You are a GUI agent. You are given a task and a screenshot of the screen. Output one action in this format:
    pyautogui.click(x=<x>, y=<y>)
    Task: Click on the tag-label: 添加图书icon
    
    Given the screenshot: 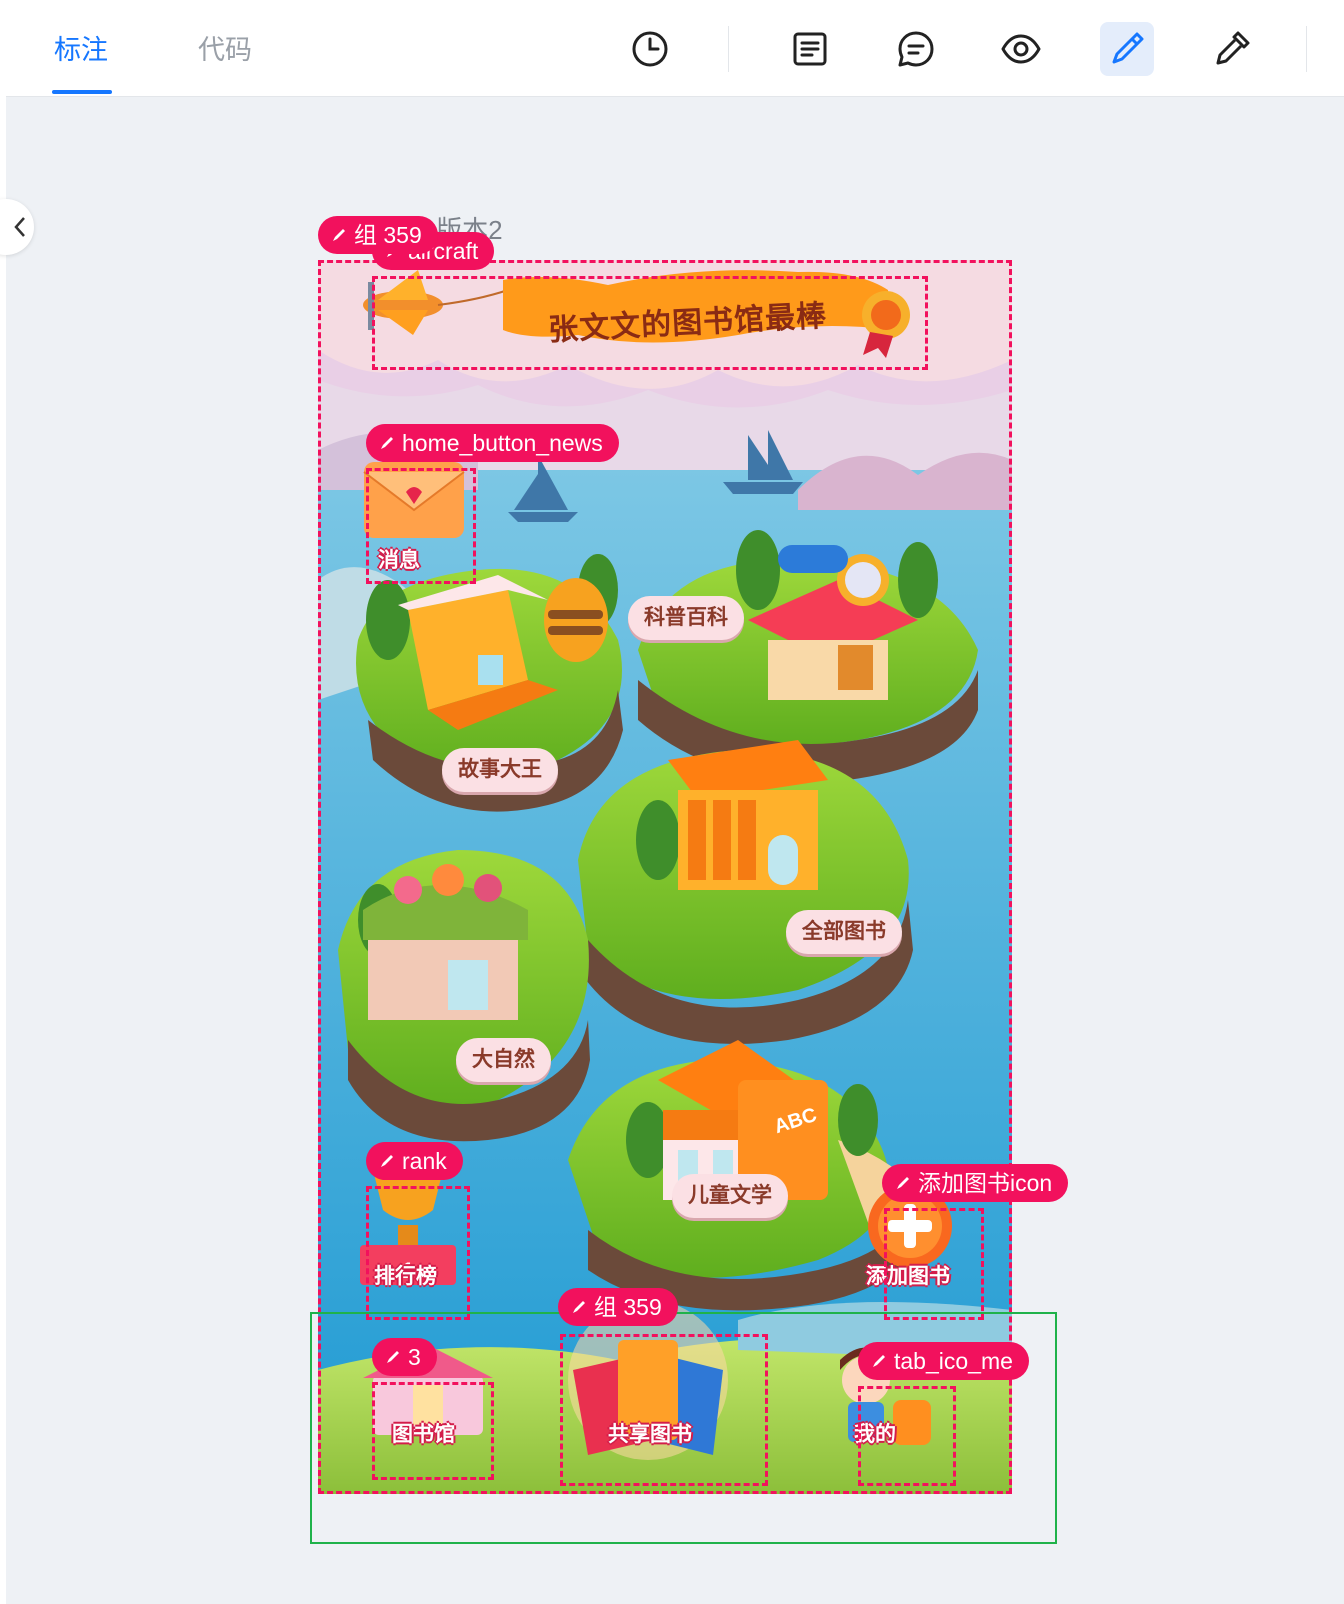 What is the action you would take?
    pyautogui.click(x=985, y=1183)
    